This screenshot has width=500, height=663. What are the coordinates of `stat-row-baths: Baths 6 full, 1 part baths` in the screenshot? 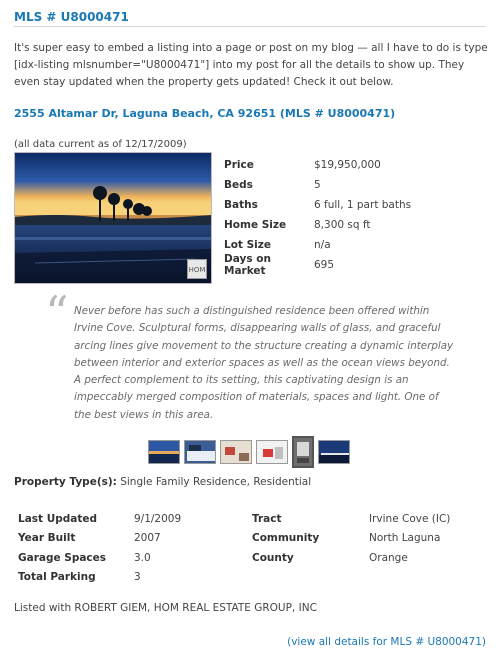 It's located at (317, 205).